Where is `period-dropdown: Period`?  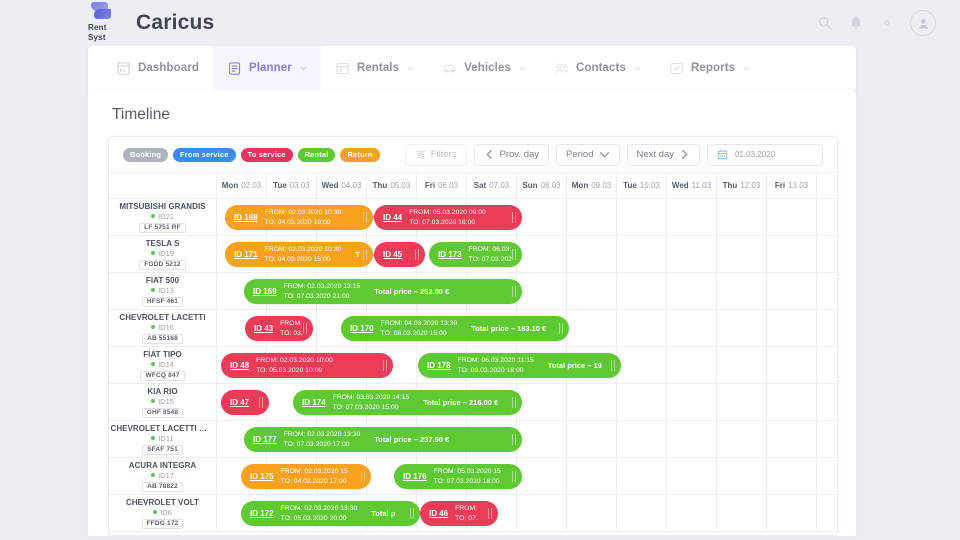
period-dropdown: Period is located at coordinates (588, 154).